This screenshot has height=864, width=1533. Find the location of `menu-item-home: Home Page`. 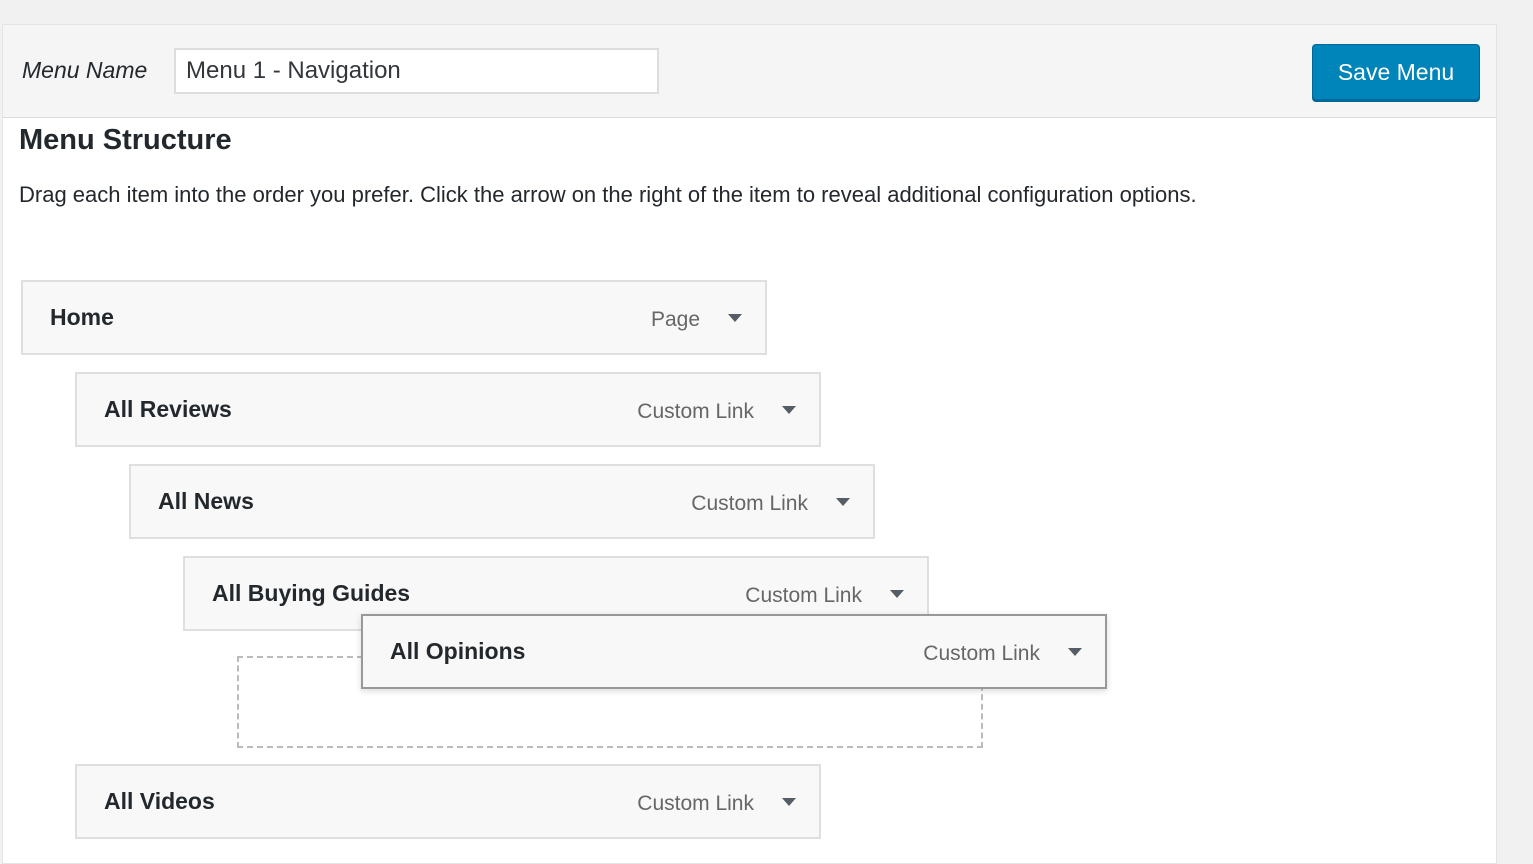

menu-item-home: Home Page is located at coordinates (394, 317).